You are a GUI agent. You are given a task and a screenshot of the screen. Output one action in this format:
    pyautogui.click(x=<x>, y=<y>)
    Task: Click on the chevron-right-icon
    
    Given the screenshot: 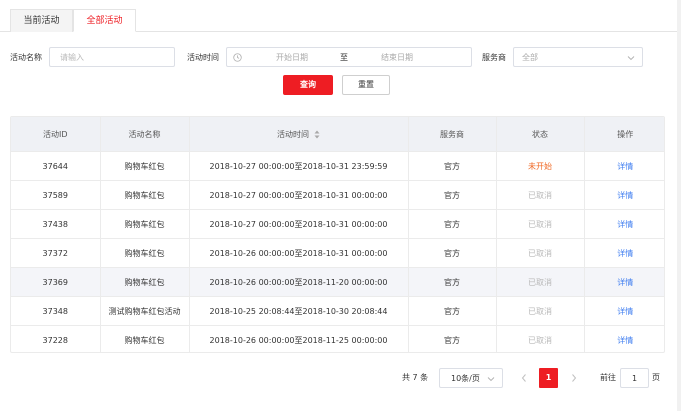 What is the action you would take?
    pyautogui.click(x=574, y=378)
    